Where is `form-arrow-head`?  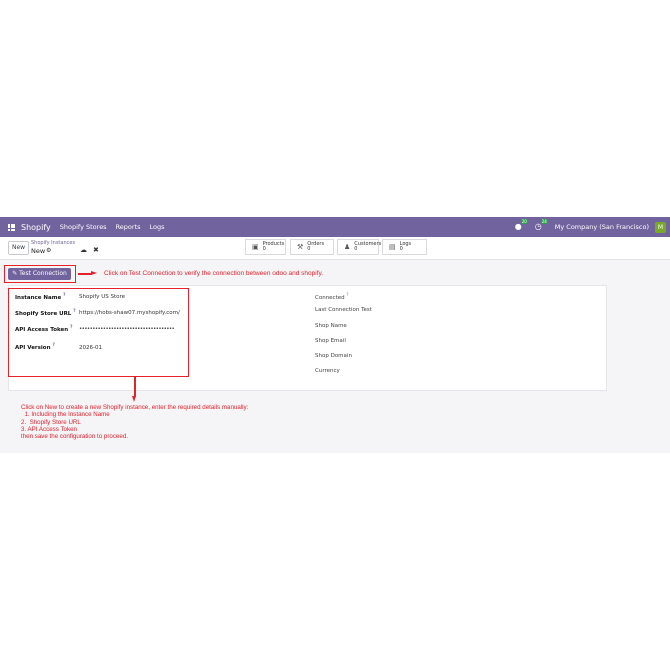 form-arrow-head is located at coordinates (134, 399).